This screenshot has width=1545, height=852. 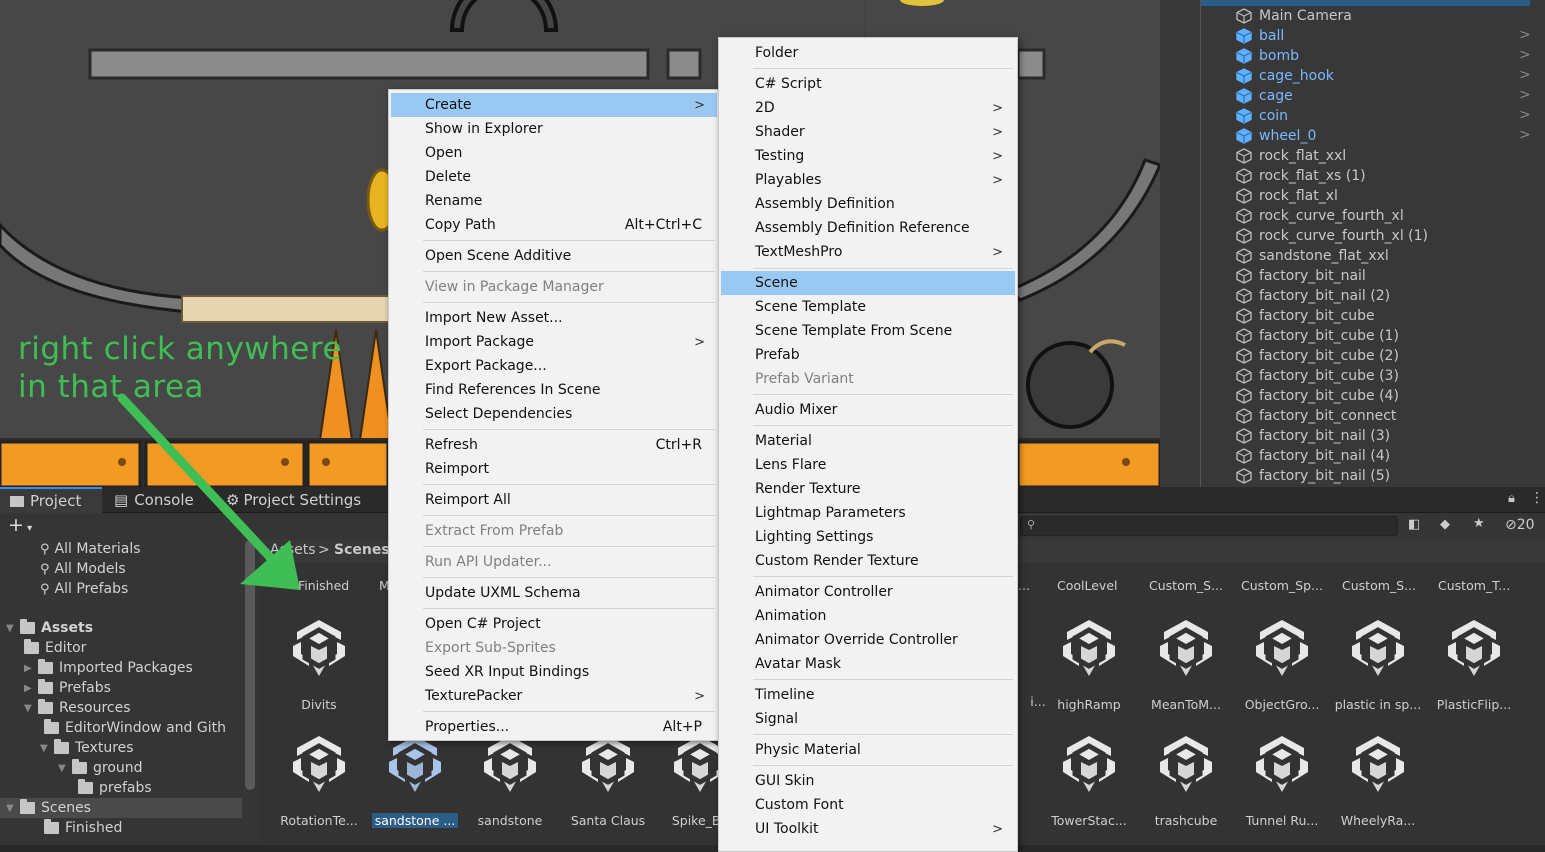 What do you see at coordinates (1445, 524) in the screenshot?
I see `label-icon: ◆` at bounding box center [1445, 524].